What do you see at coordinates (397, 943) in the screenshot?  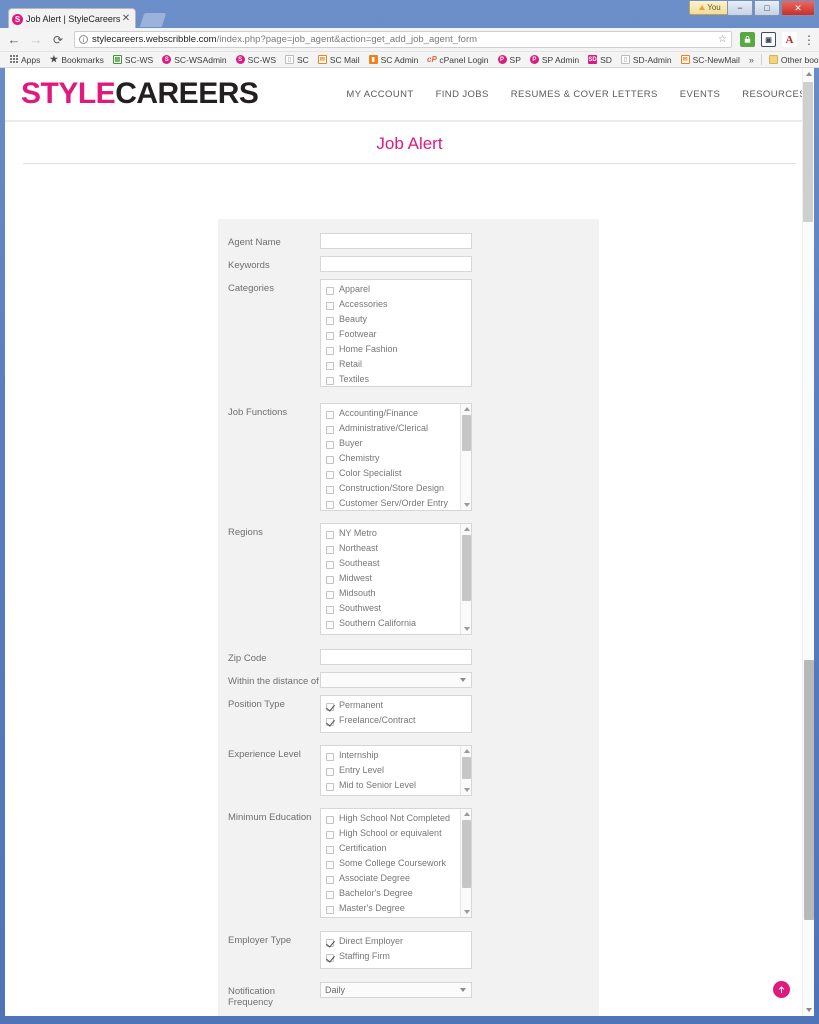 I see `checkbox-option: Direct Employer` at bounding box center [397, 943].